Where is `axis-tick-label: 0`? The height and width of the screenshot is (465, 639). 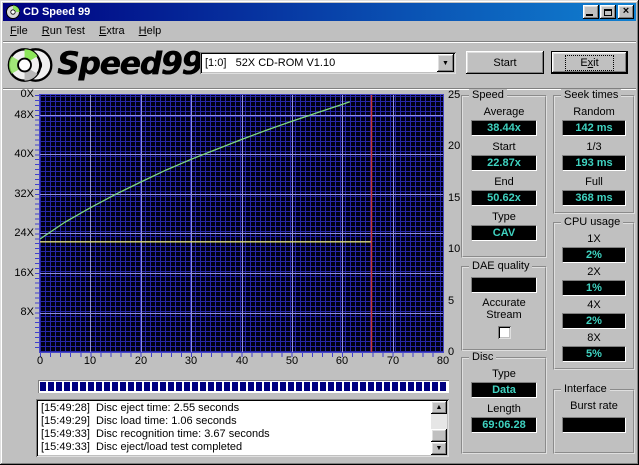
axis-tick-label: 0 is located at coordinates (40, 361).